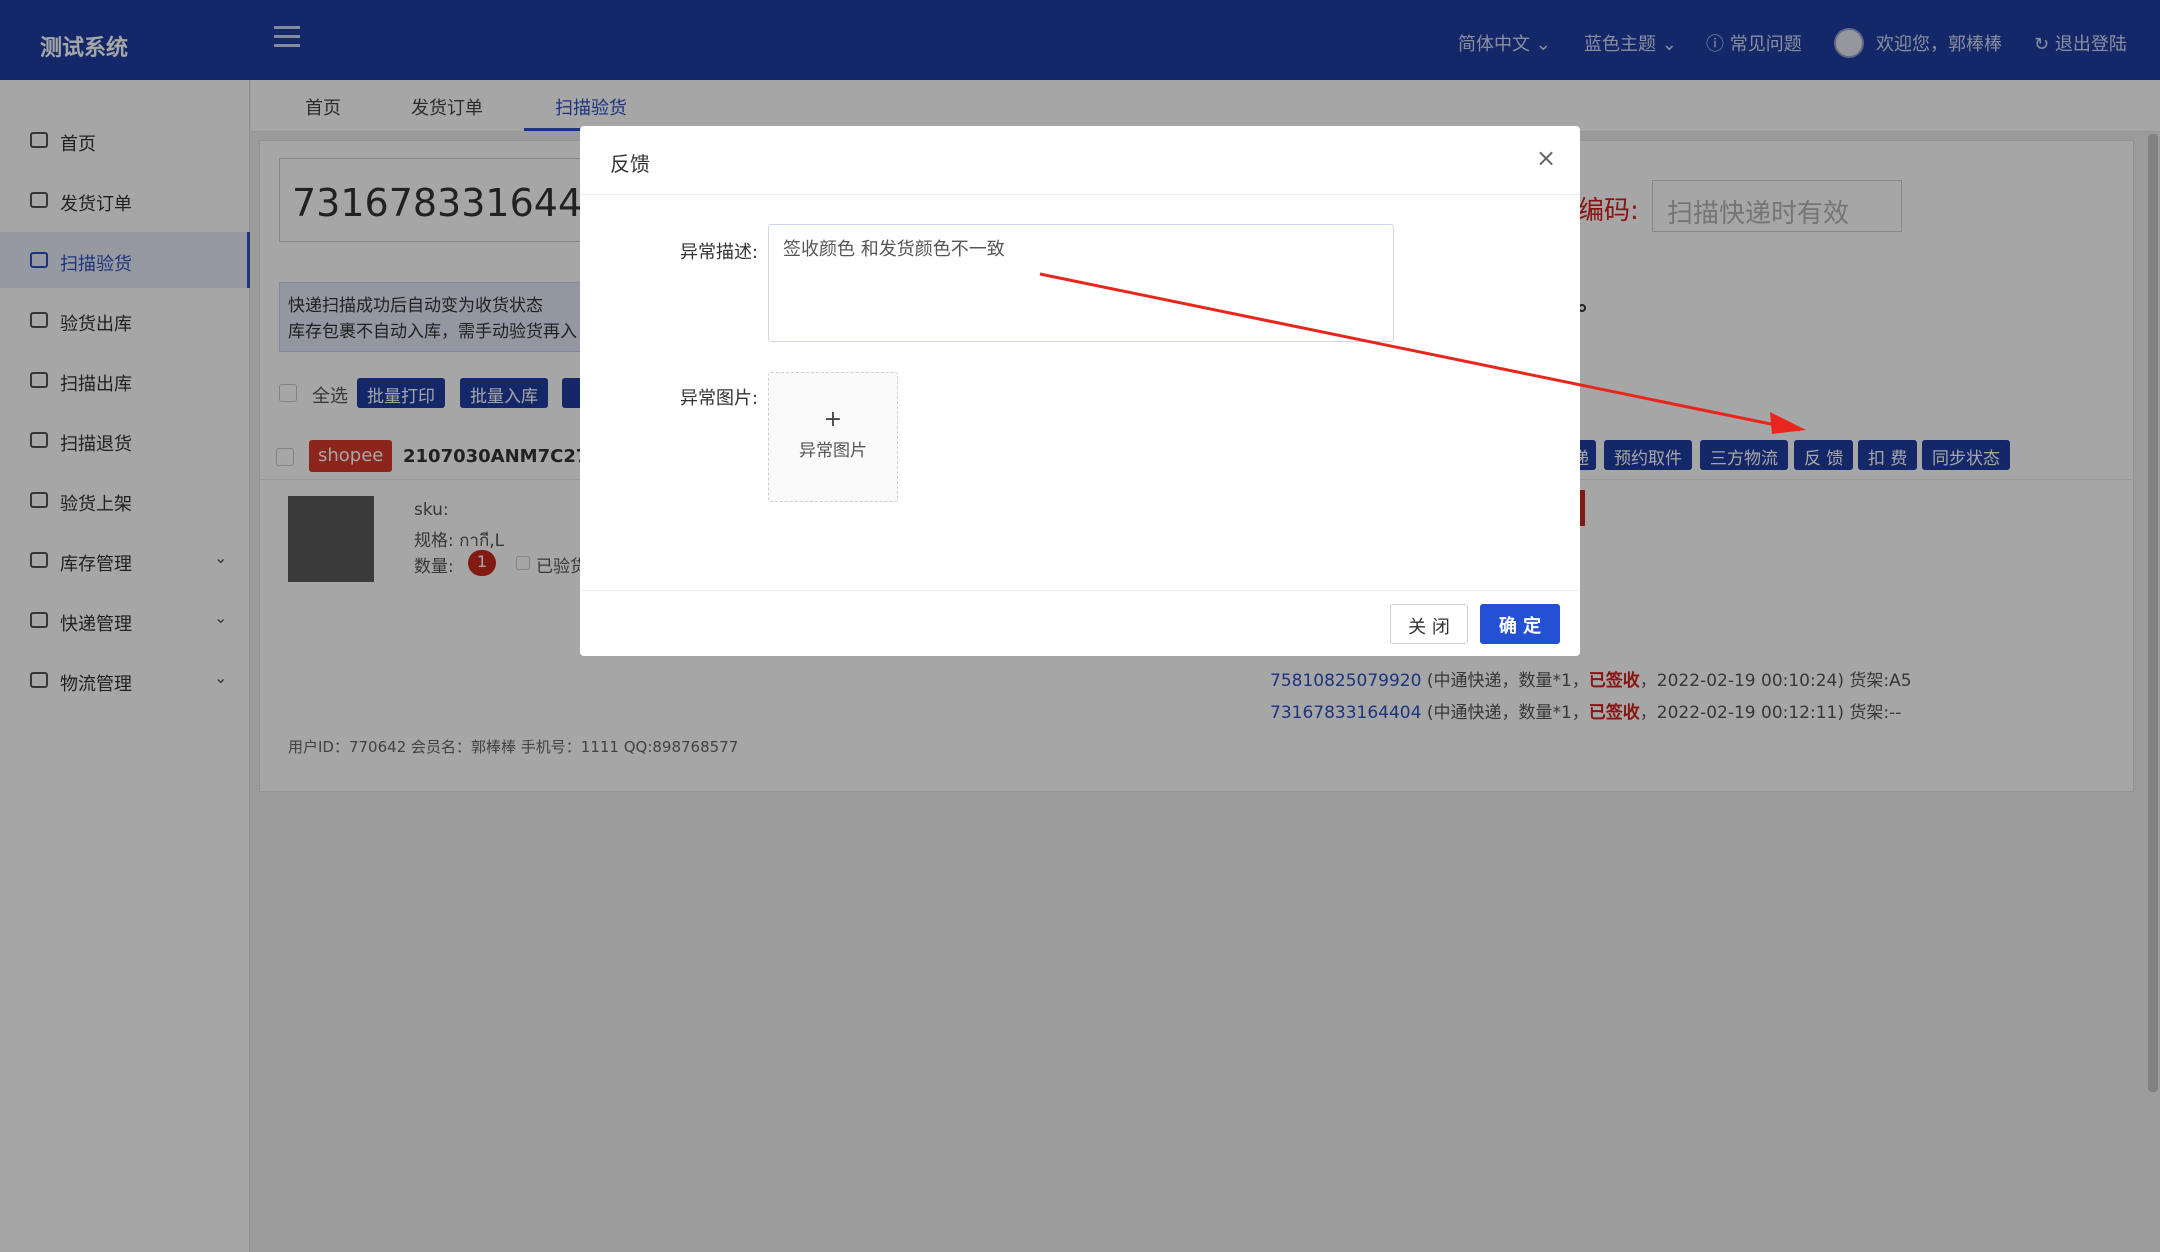 This screenshot has height=1252, width=2160. I want to click on annotation-arrow, so click(1422, 353).